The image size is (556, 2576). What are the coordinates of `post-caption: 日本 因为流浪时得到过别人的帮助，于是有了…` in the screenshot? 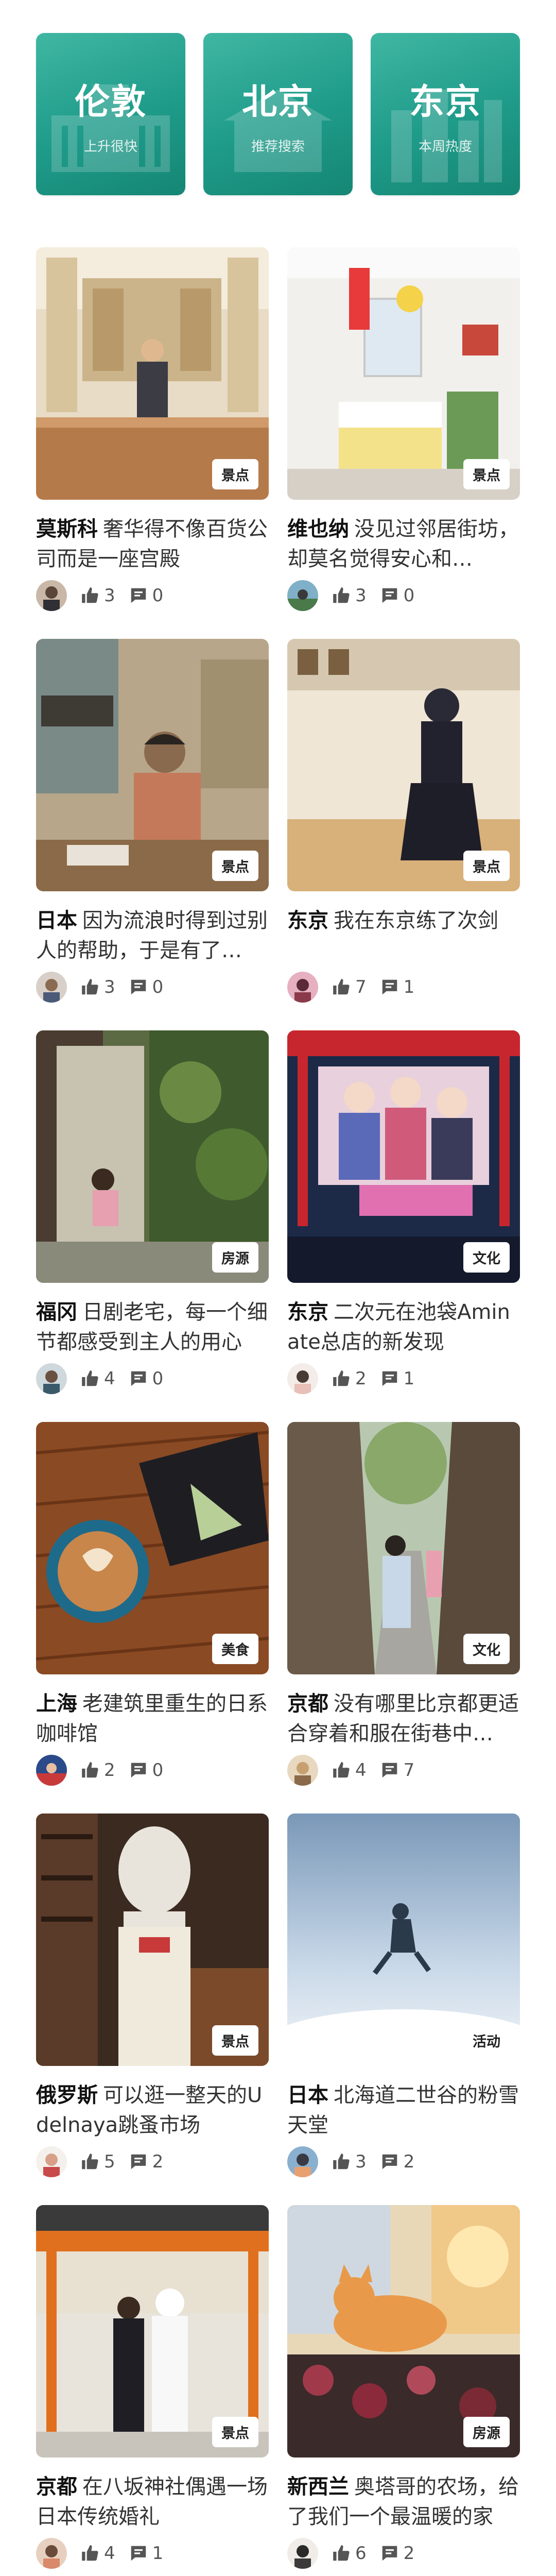 It's located at (152, 935).